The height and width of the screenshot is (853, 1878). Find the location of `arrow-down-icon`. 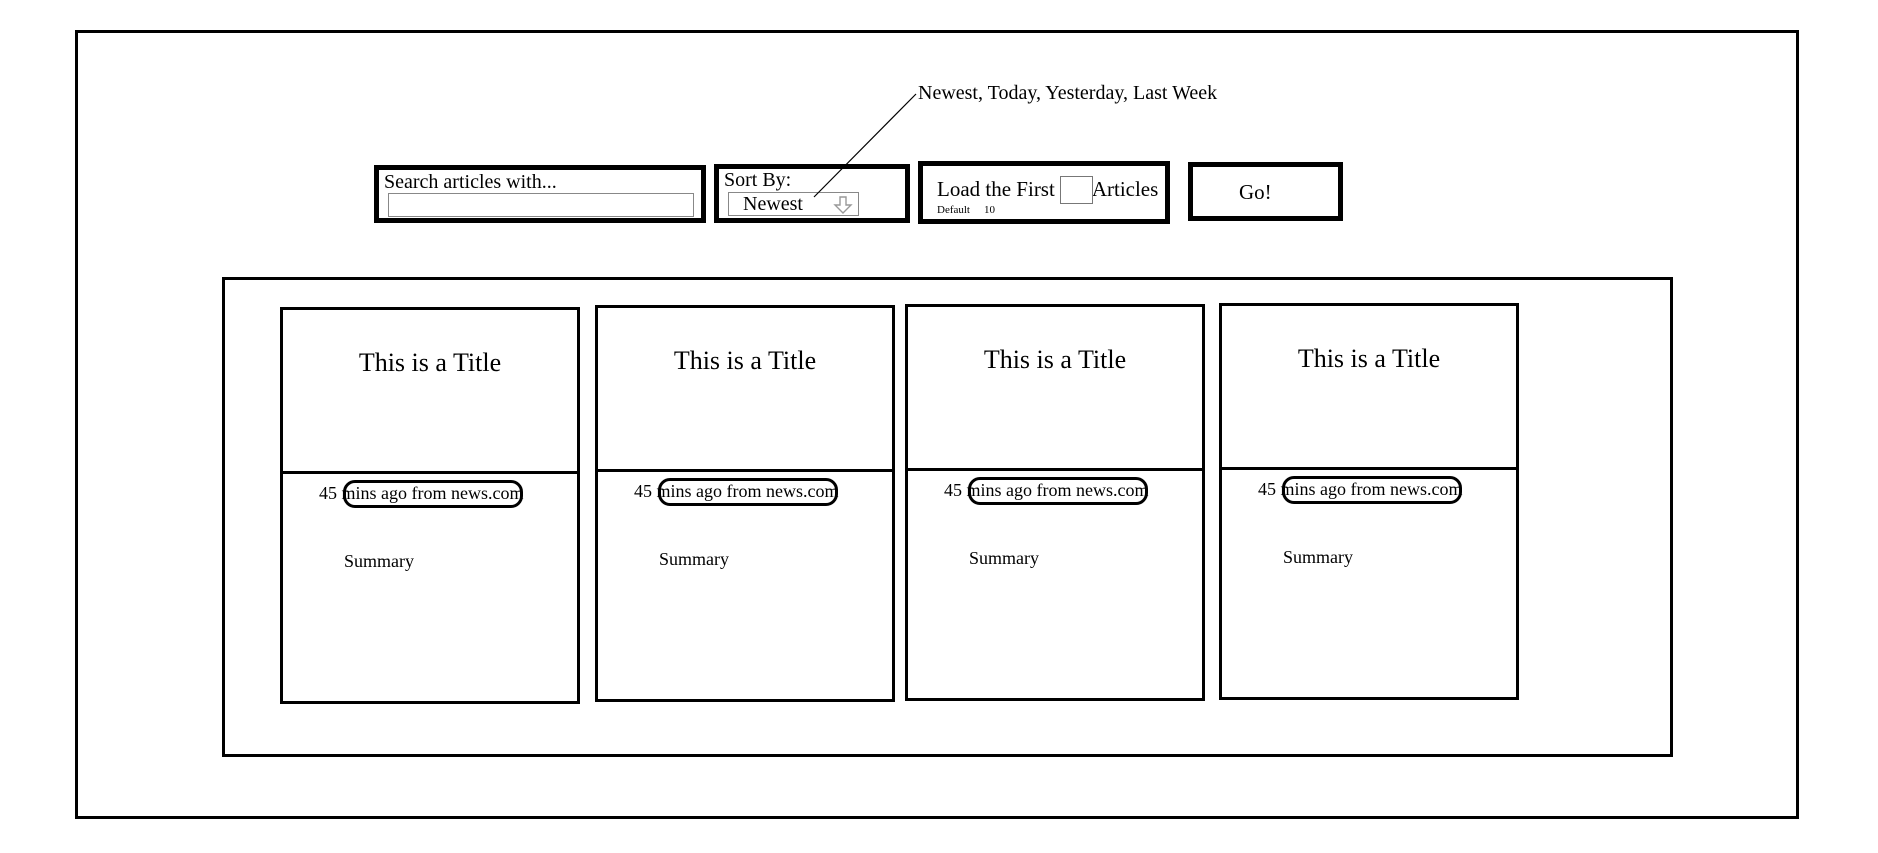

arrow-down-icon is located at coordinates (843, 205).